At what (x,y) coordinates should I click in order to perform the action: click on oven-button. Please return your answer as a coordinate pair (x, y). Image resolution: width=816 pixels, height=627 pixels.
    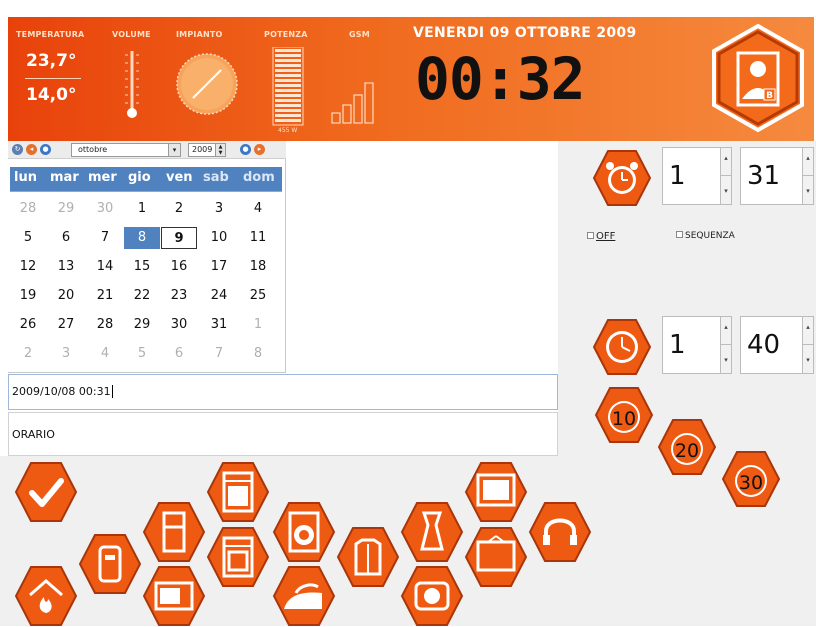
    Looking at the image, I should click on (238, 557).